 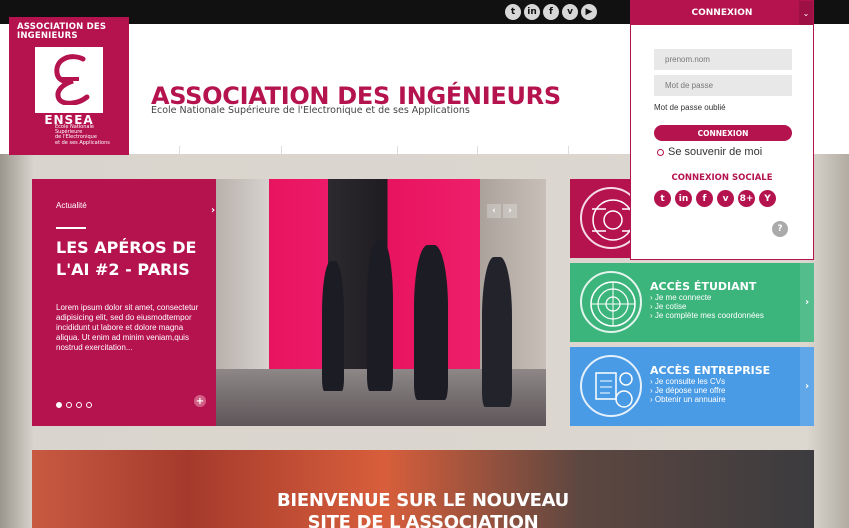 What do you see at coordinates (806, 13) in the screenshot?
I see `chevron-down-icon: ⌄` at bounding box center [806, 13].